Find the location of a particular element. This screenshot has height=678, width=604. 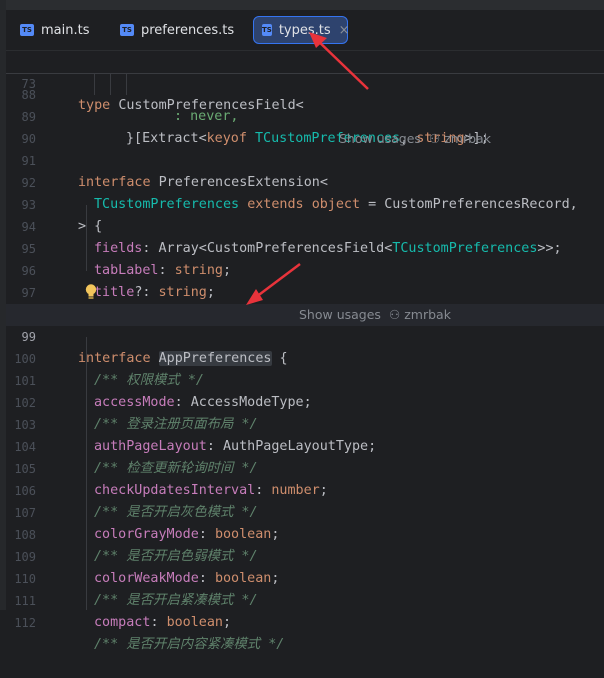

line-number: 112 is located at coordinates (25, 623).